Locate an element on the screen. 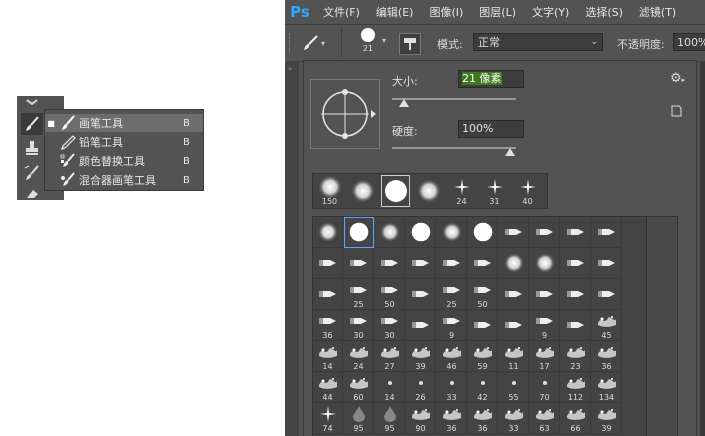 This screenshot has width=705, height=436. brush-preset-cell: 55 is located at coordinates (514, 387).